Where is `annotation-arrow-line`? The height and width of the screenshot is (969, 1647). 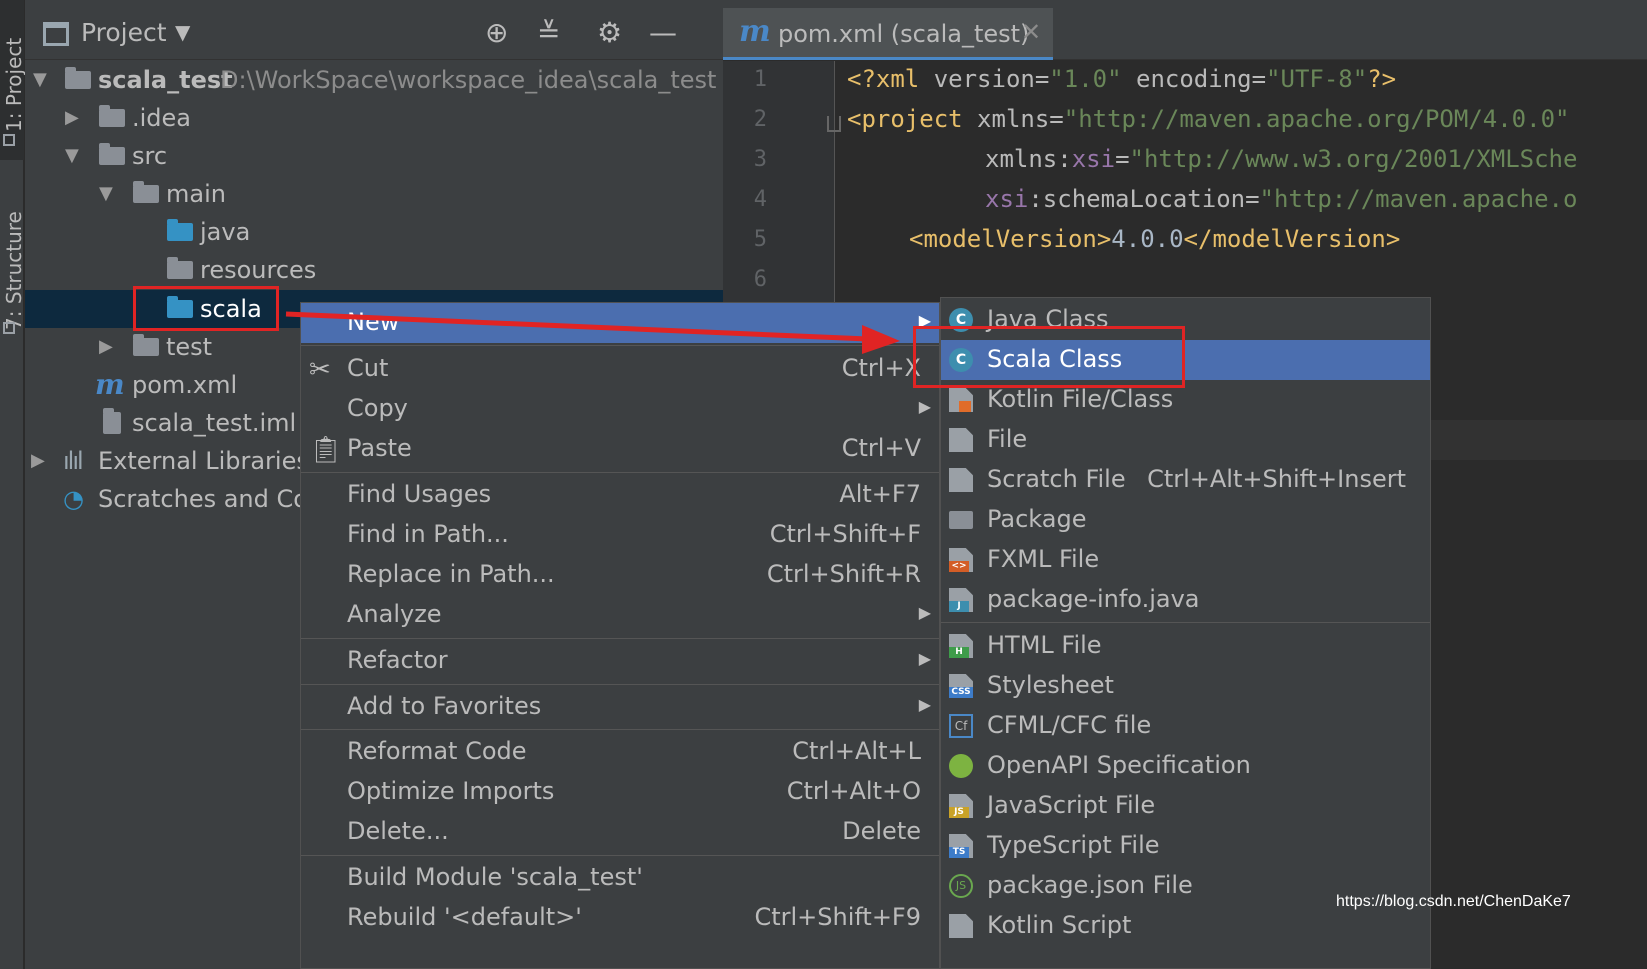
annotation-arrow-line is located at coordinates (577, 326).